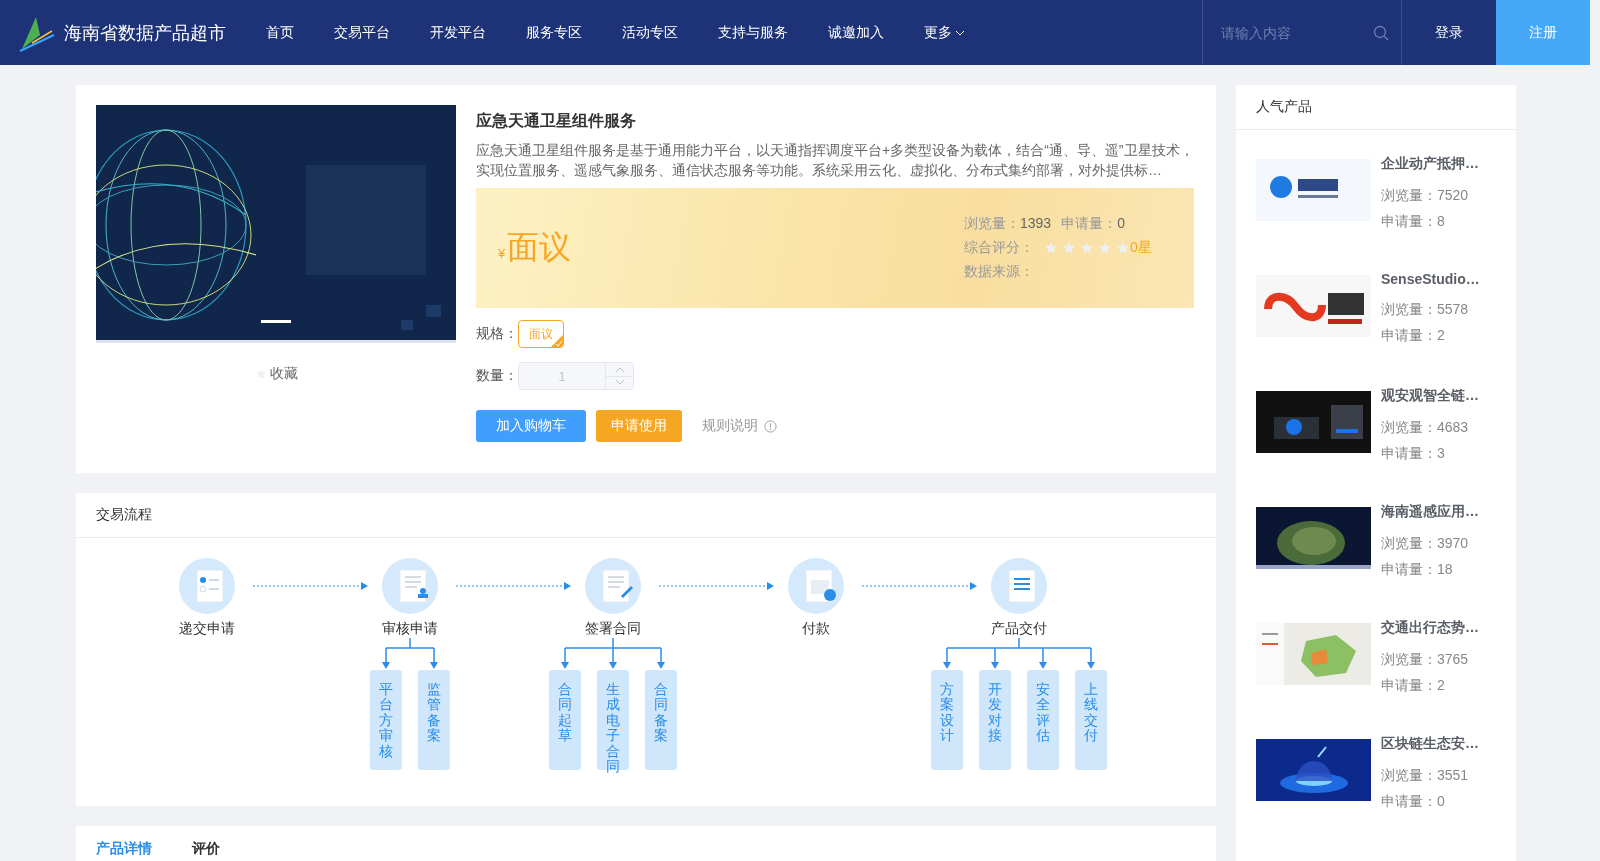  I want to click on substep-box: 上线交付, so click(1091, 720).